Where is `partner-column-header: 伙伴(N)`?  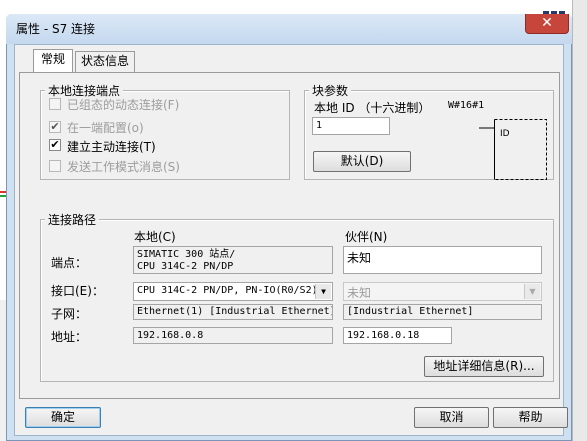 partner-column-header: 伙伴(N) is located at coordinates (366, 237).